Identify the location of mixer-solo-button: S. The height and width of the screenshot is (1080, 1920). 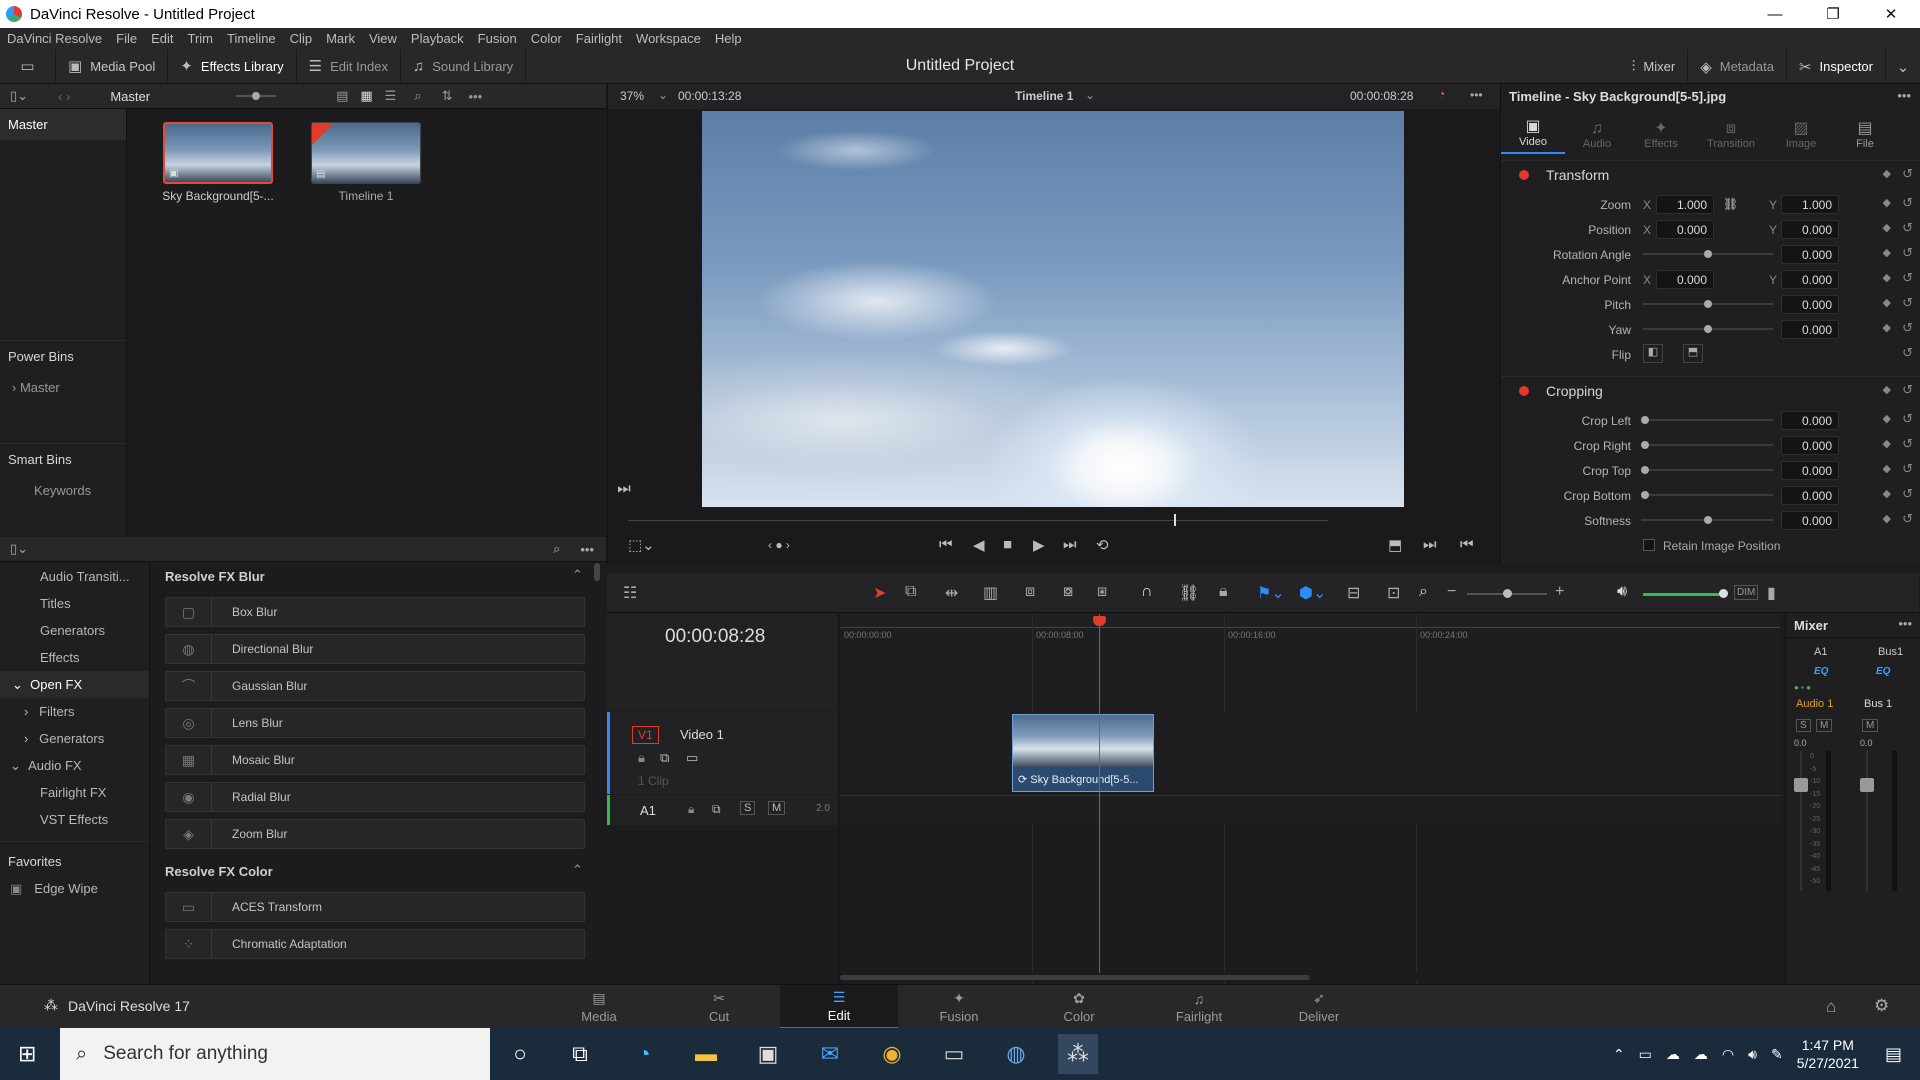
(1803, 725).